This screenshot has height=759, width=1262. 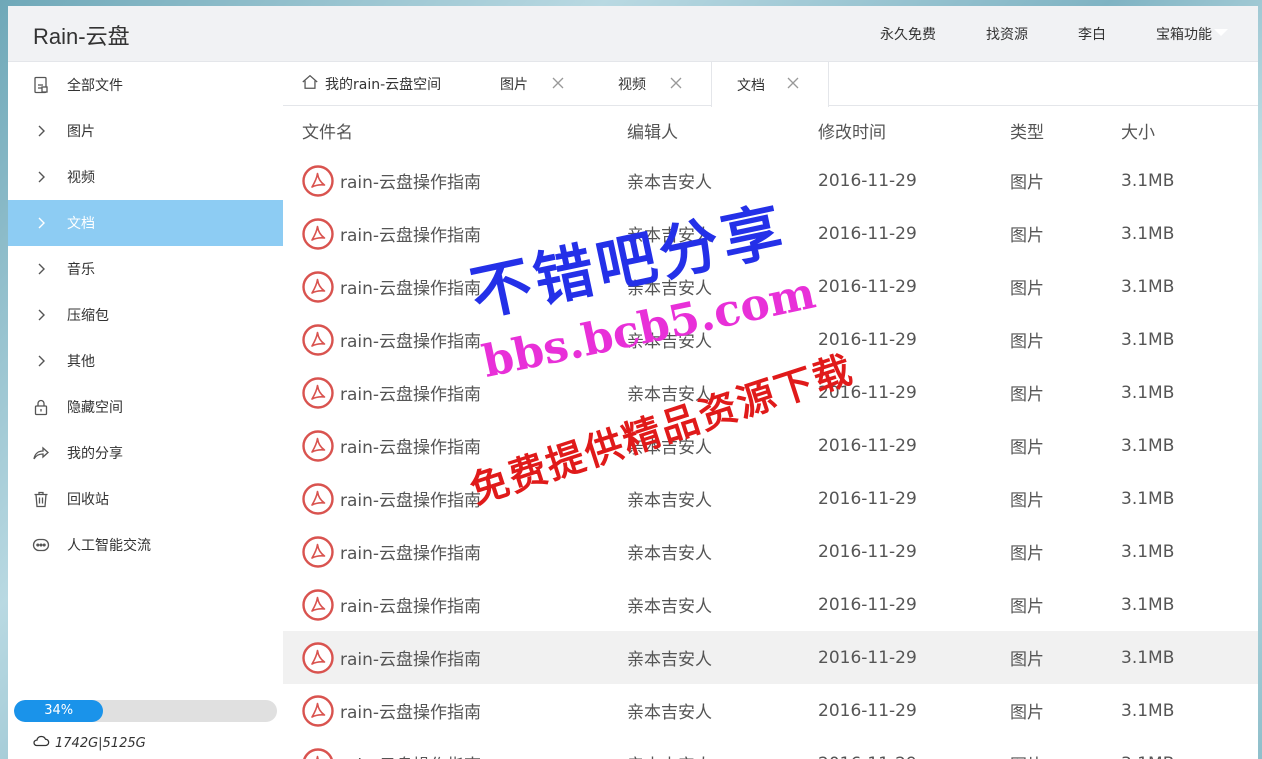 I want to click on tab-bar: 我的rain-云盘空间 图片 视频 文档, so click(x=770, y=84).